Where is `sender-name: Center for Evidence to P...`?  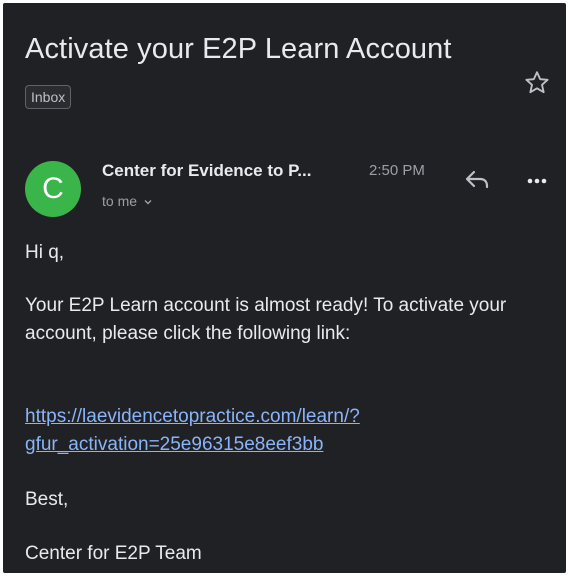
sender-name: Center for Evidence to P... is located at coordinates (229, 171).